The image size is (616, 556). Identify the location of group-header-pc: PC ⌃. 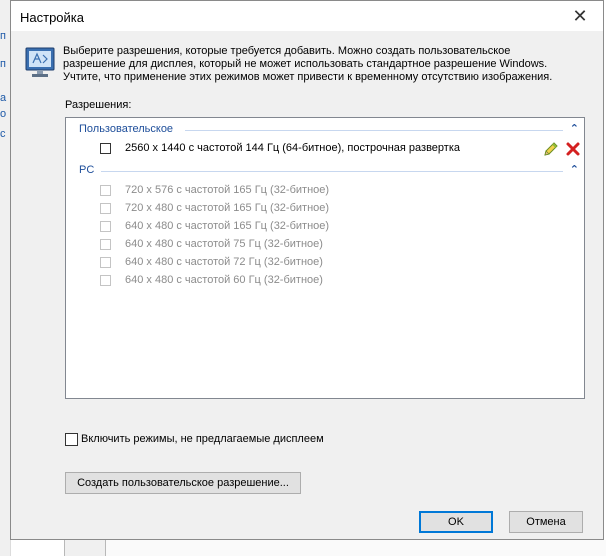
(329, 172).